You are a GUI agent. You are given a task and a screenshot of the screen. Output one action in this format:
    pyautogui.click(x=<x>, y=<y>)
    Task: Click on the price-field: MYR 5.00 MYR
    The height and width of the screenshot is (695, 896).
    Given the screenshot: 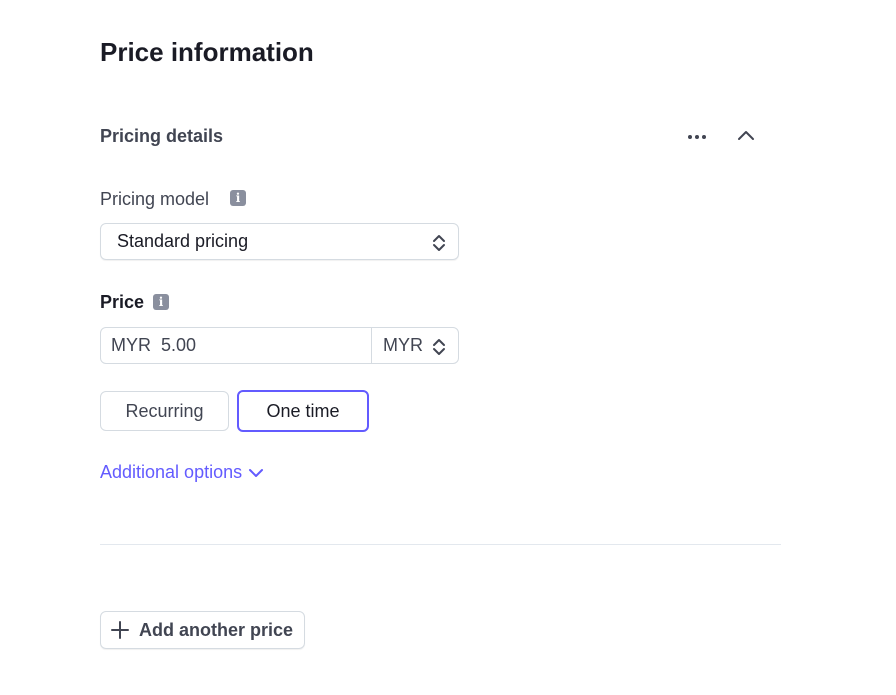 What is the action you would take?
    pyautogui.click(x=279, y=345)
    